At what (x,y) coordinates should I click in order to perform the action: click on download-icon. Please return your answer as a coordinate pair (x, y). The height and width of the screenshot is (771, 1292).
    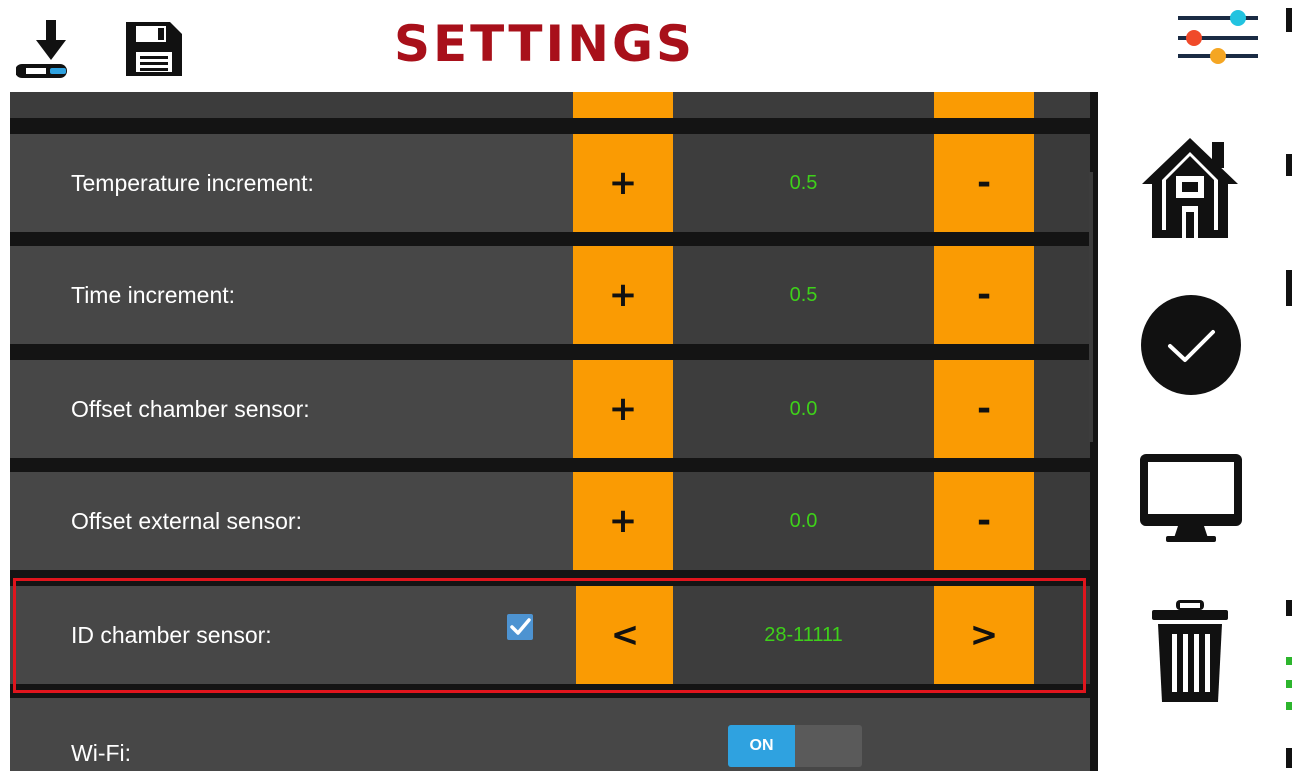
    Looking at the image, I should click on (48, 48).